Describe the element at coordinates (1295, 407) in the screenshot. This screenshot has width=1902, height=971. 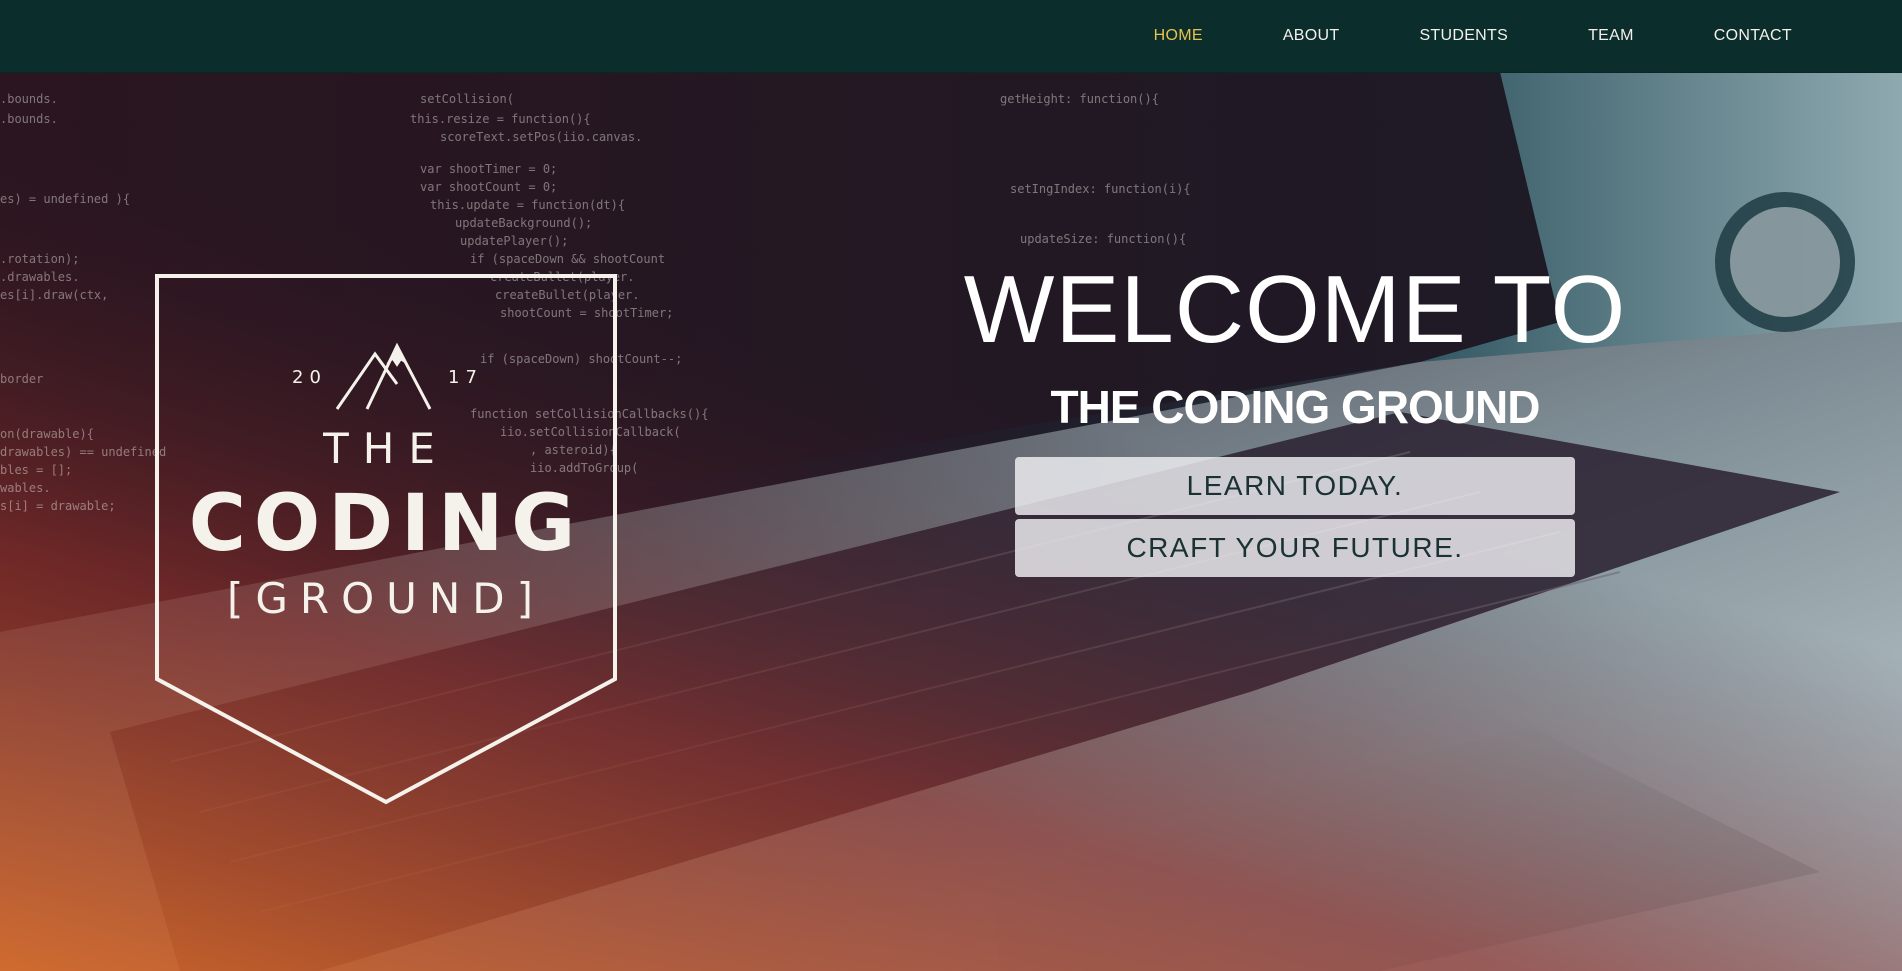
I see `site-name-subtitle: THE CODING GROUND` at that location.